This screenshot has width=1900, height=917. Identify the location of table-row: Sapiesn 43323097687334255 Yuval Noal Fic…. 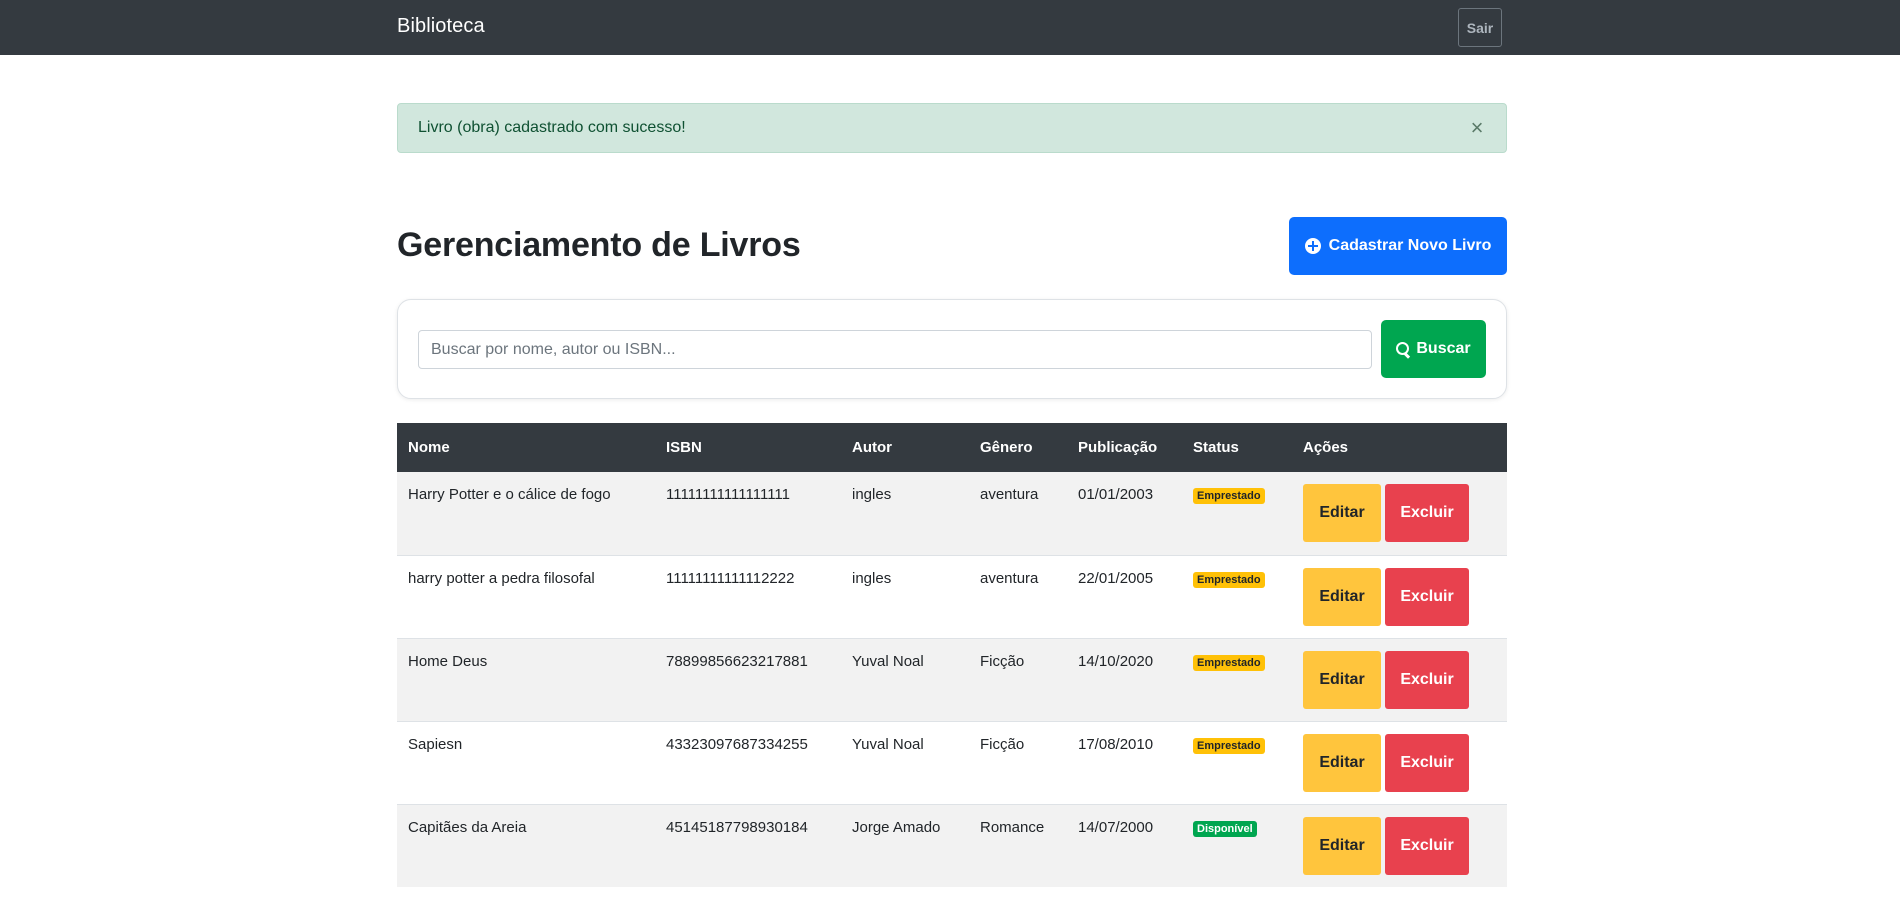
(952, 762).